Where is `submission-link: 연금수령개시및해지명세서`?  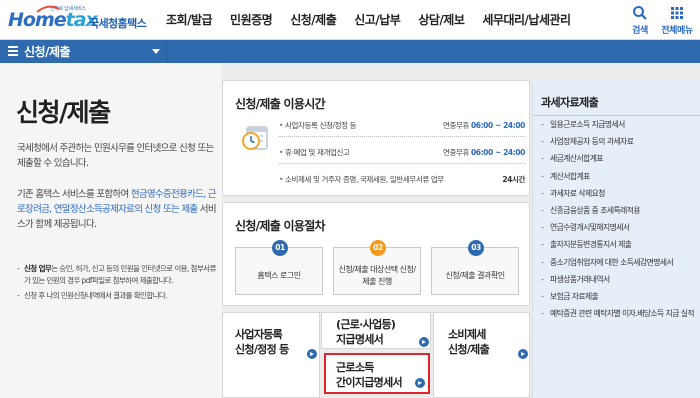 submission-link: 연금수령개시및해지명세서 is located at coordinates (620, 228).